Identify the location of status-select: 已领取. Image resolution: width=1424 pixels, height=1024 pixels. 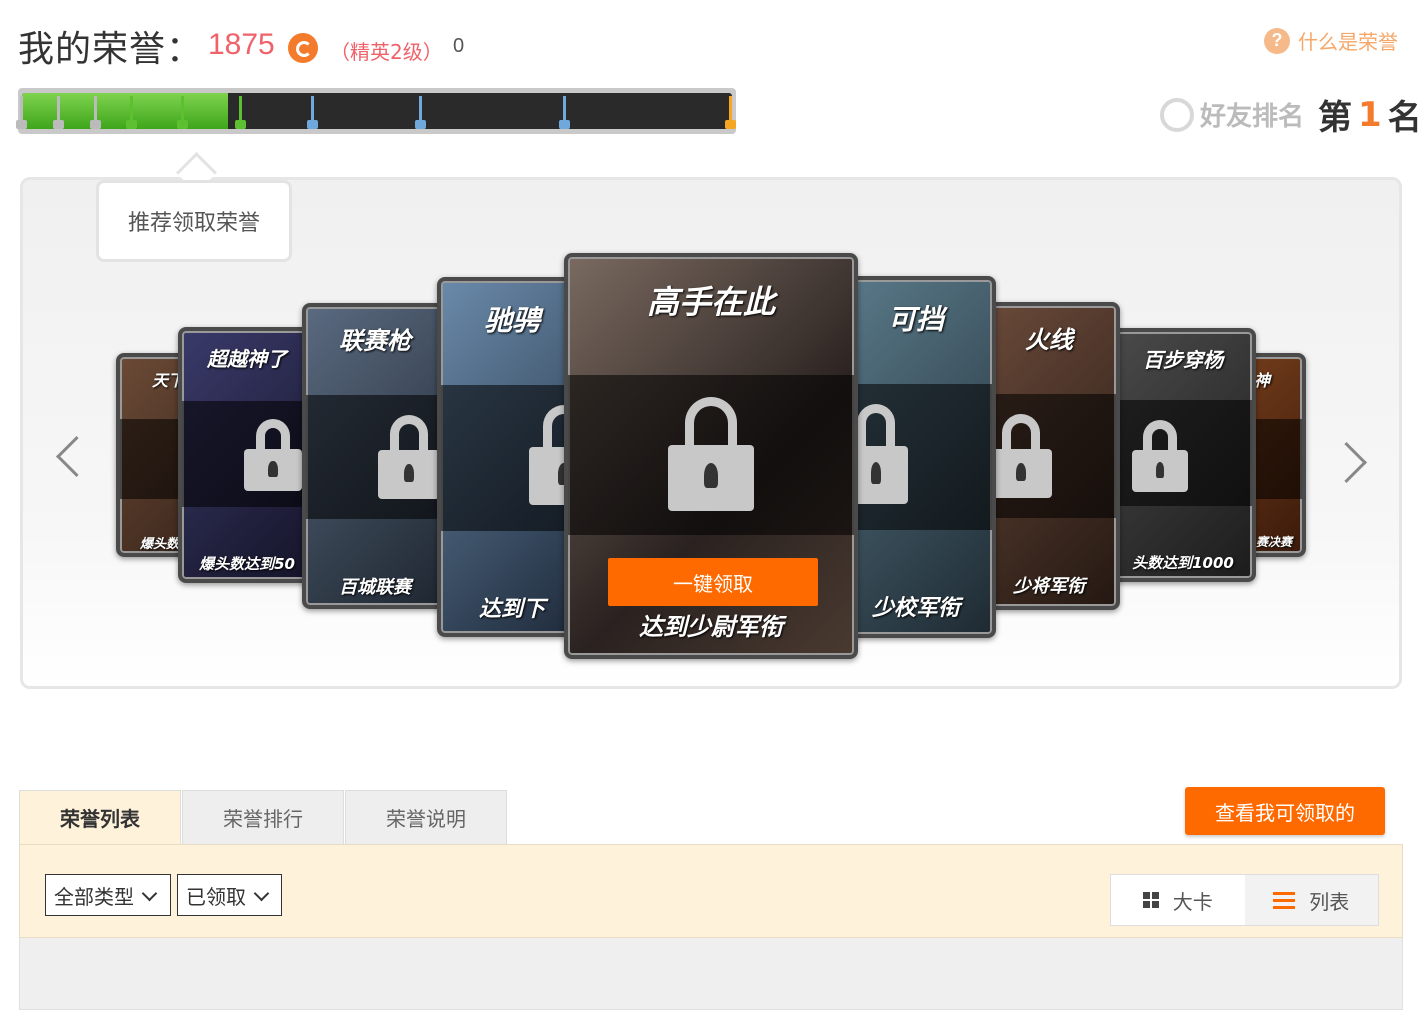
(229, 895).